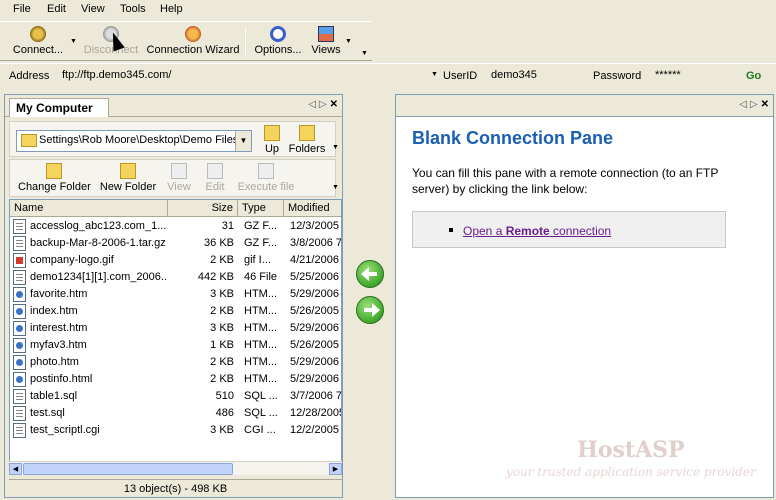 The image size is (776, 500). What do you see at coordinates (584, 106) in the screenshot?
I see `remote-pane-header: ◁▷✕` at bounding box center [584, 106].